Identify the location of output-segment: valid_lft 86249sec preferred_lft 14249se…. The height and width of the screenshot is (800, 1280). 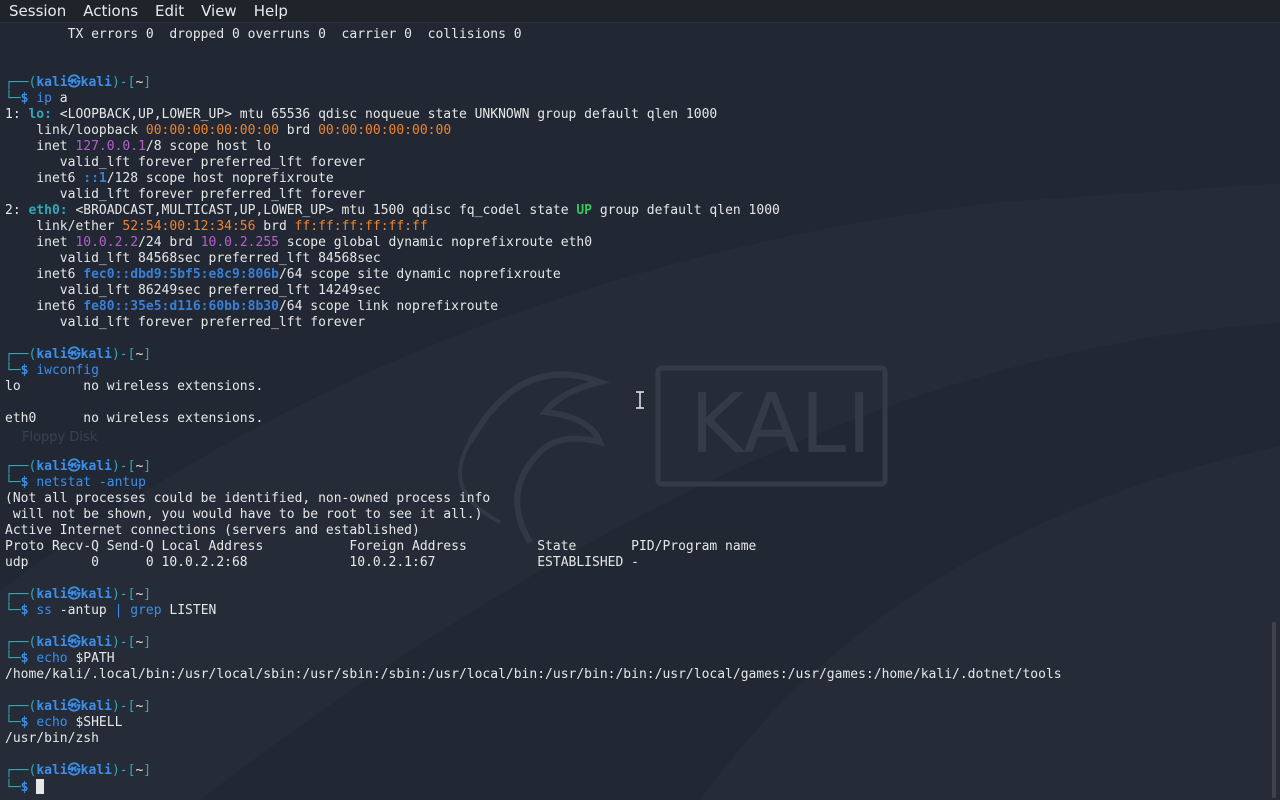
(193, 290).